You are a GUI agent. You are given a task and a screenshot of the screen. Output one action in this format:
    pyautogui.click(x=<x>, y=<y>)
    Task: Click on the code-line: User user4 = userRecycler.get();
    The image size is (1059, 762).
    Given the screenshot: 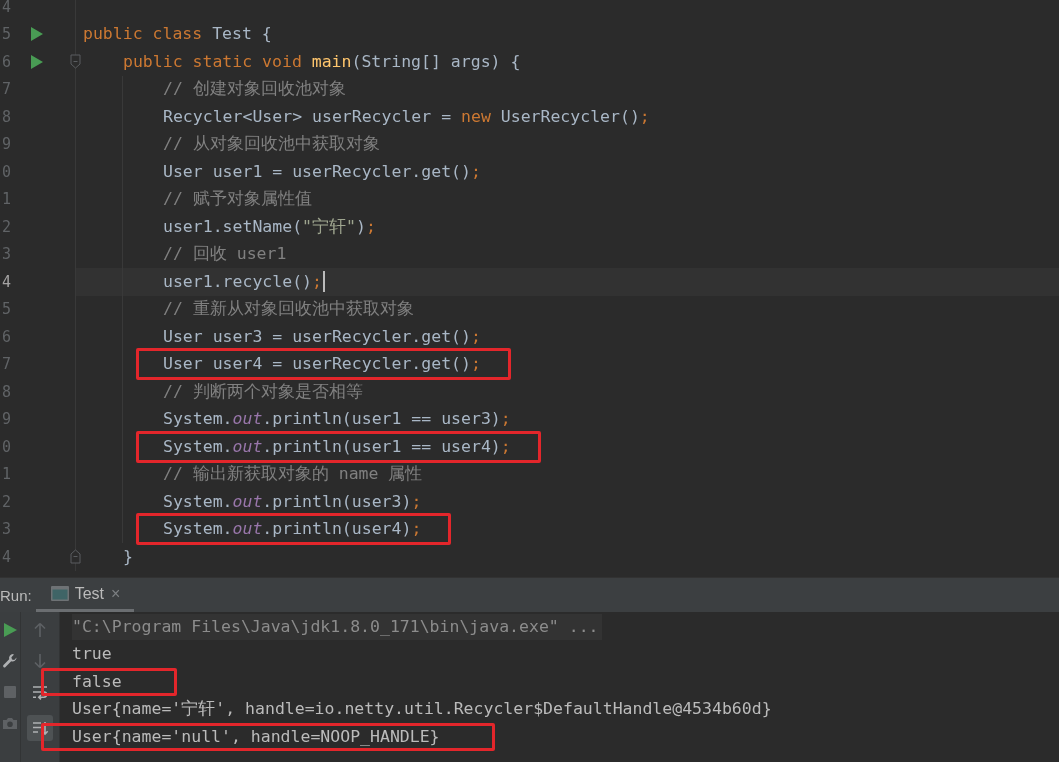 What is the action you would take?
    pyautogui.click(x=322, y=364)
    